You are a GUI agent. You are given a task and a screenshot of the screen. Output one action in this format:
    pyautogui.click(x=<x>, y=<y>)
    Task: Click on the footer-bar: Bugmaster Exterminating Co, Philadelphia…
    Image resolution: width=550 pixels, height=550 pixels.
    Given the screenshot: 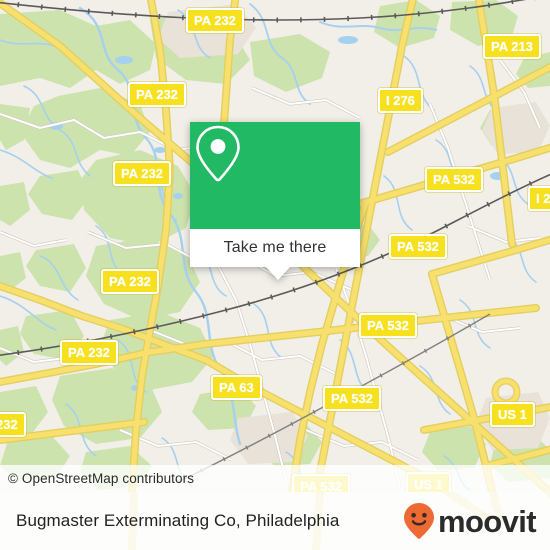 What is the action you would take?
    pyautogui.click(x=275, y=521)
    